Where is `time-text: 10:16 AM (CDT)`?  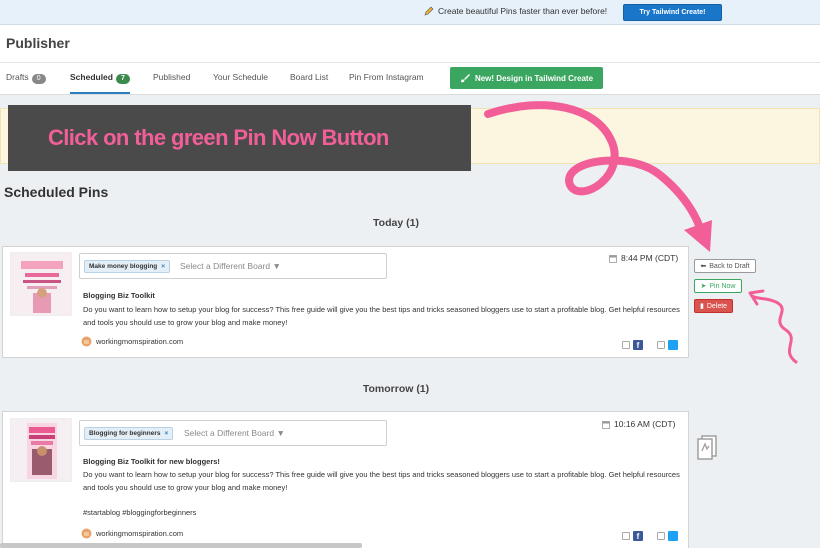 time-text: 10:16 AM (CDT) is located at coordinates (645, 424).